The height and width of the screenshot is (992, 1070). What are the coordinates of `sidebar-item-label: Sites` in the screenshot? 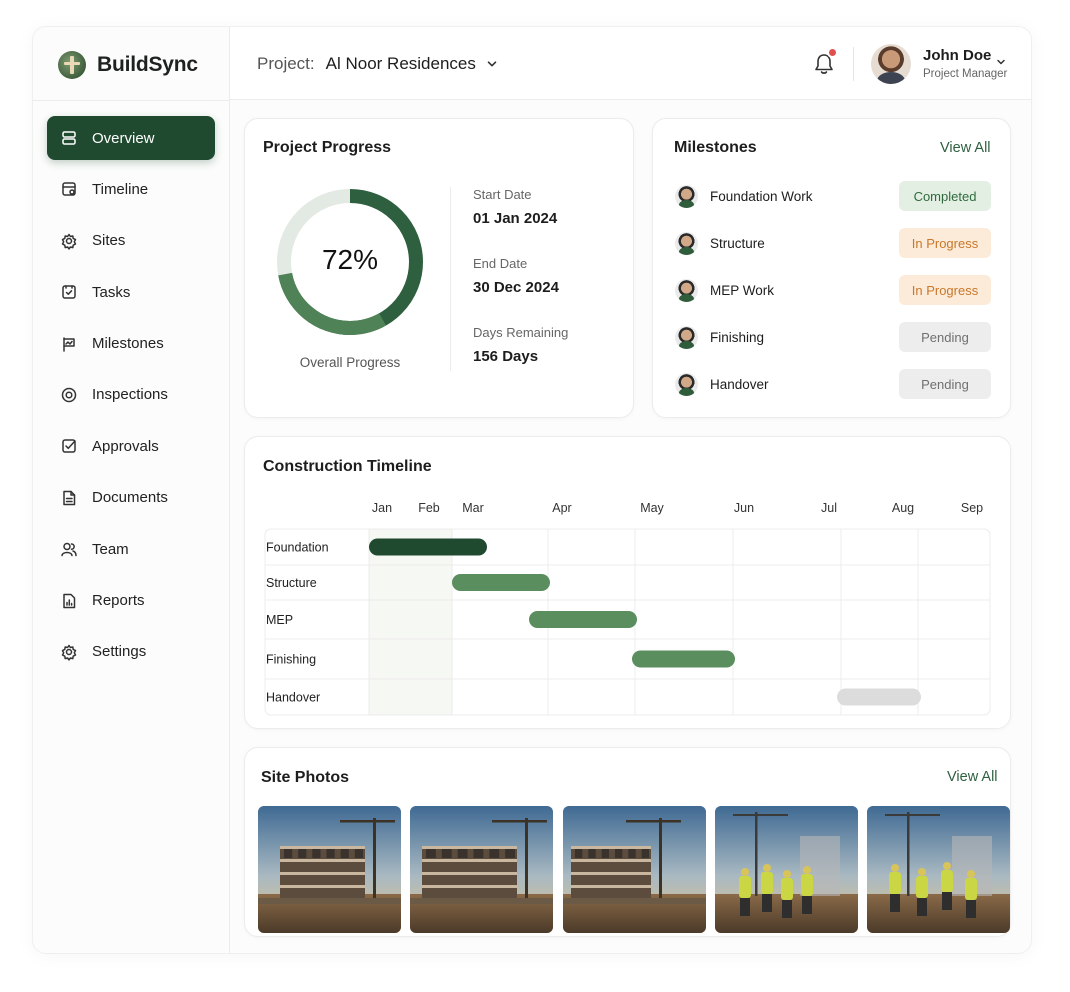 It's located at (109, 241).